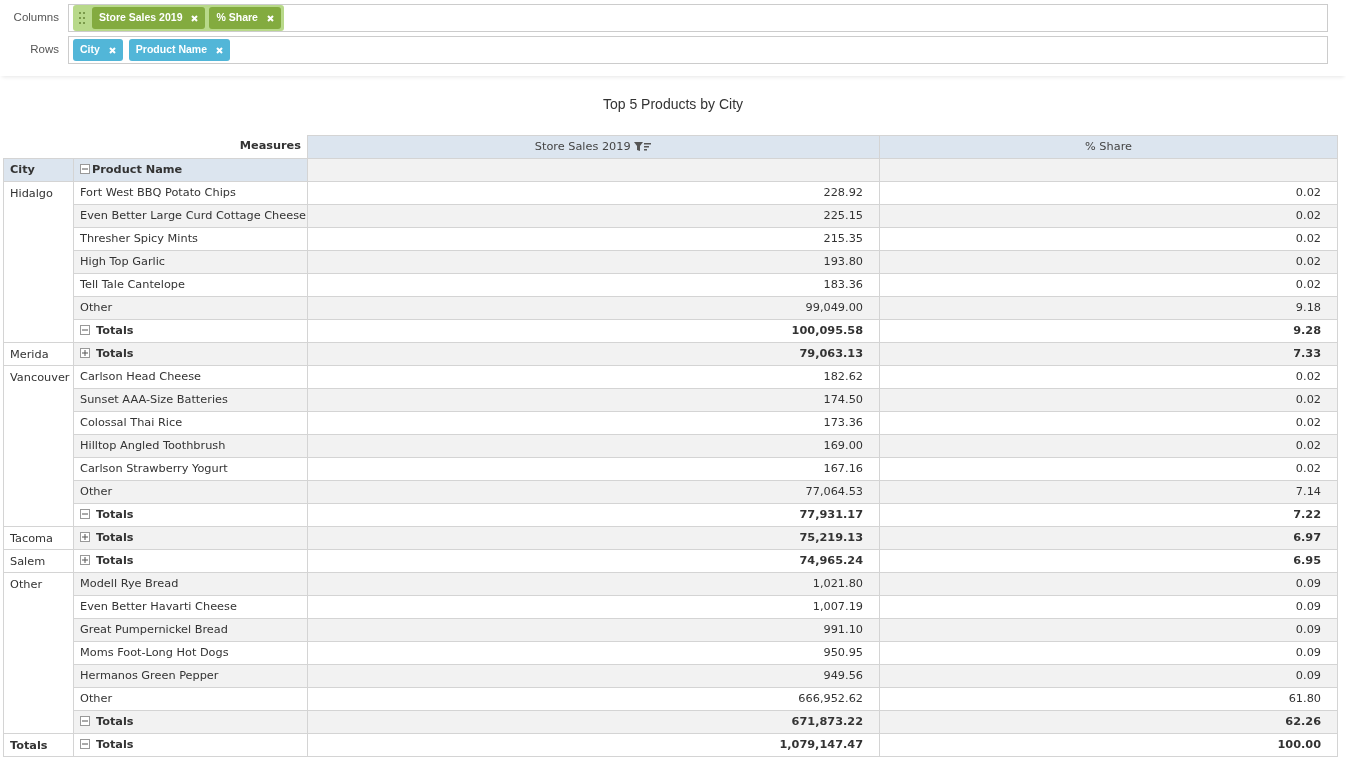  What do you see at coordinates (190, 446) in the screenshot?
I see `product-cell: Hilltop Angled Toothbrush` at bounding box center [190, 446].